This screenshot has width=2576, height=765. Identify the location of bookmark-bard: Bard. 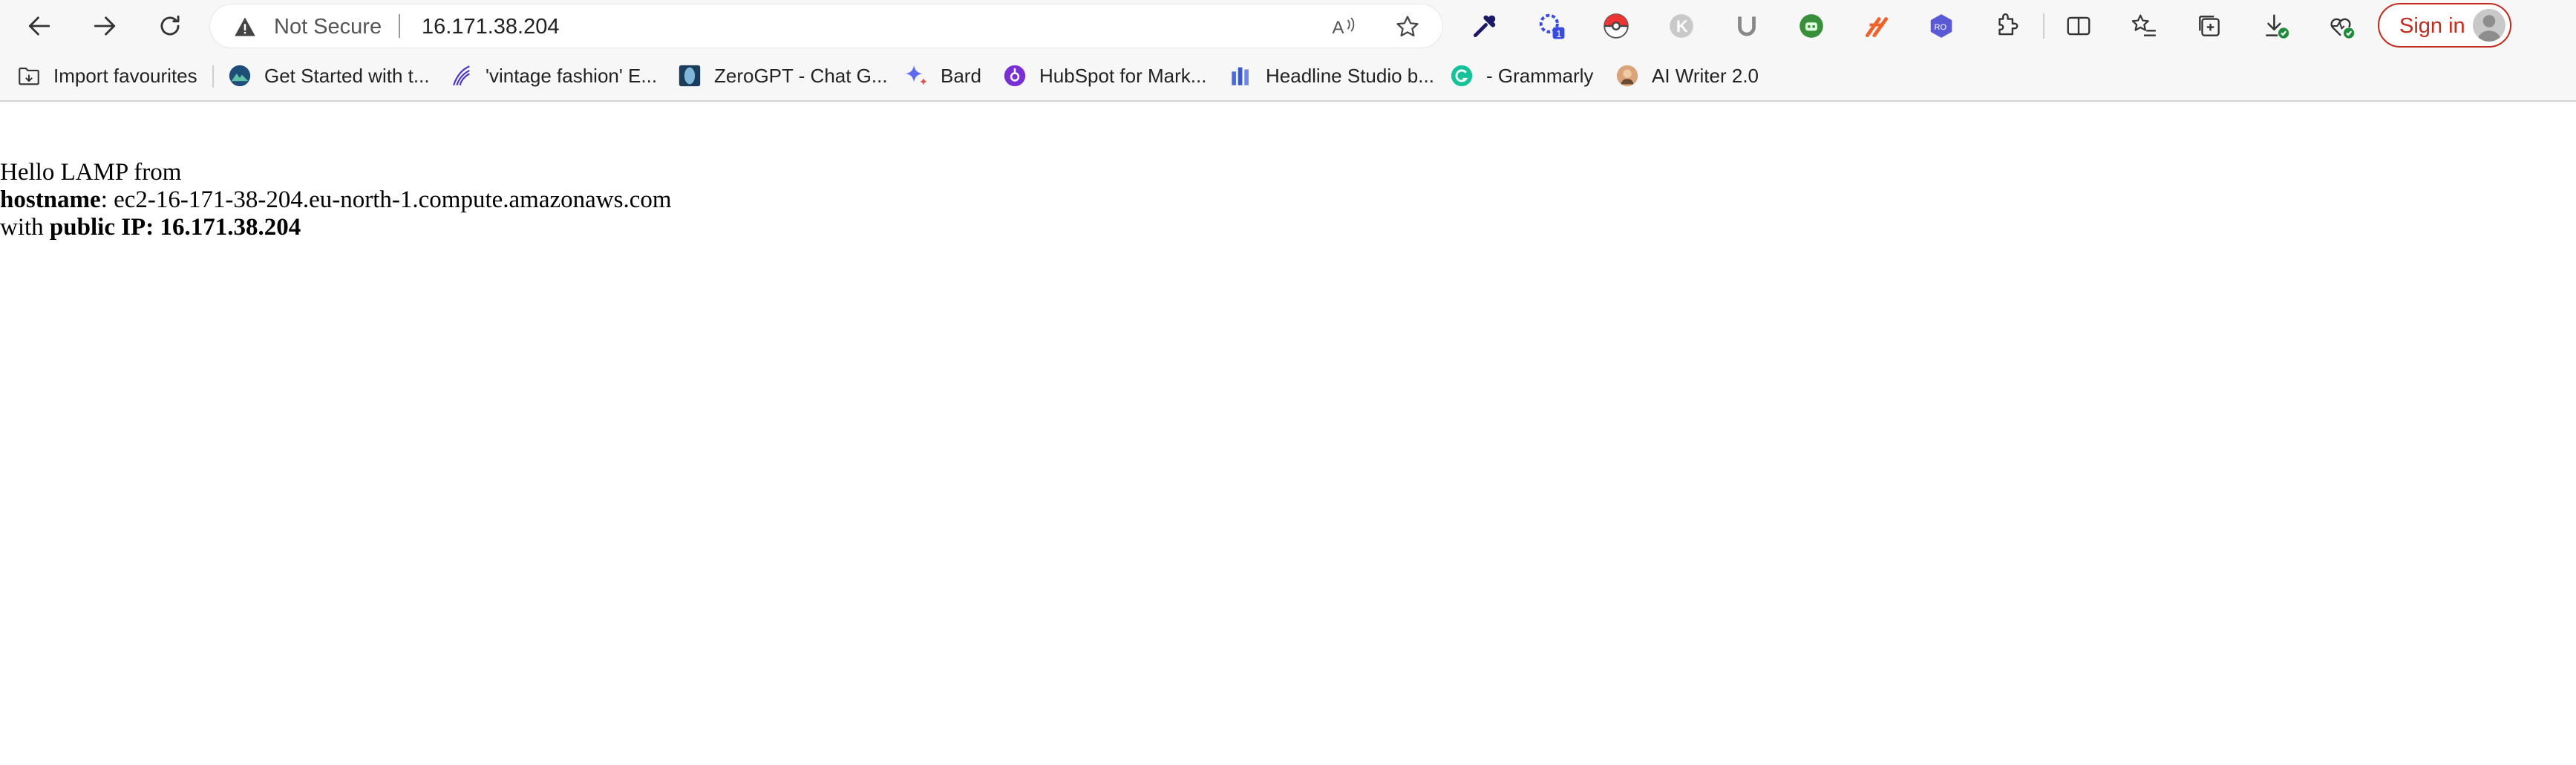
(942, 76).